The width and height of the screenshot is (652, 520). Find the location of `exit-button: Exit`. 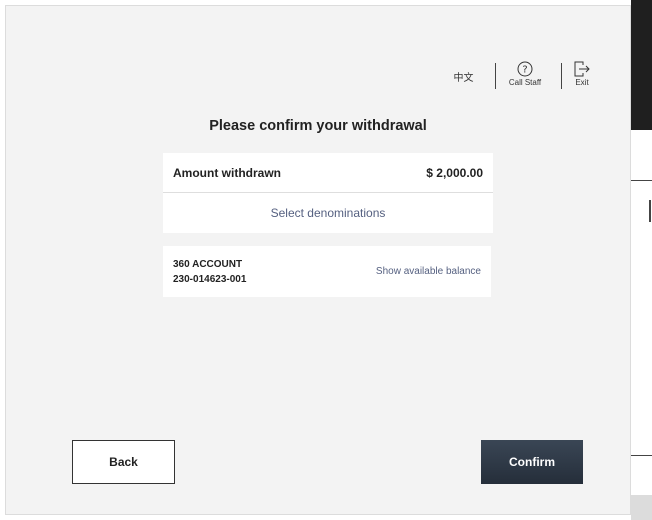

exit-button: Exit is located at coordinates (582, 74).